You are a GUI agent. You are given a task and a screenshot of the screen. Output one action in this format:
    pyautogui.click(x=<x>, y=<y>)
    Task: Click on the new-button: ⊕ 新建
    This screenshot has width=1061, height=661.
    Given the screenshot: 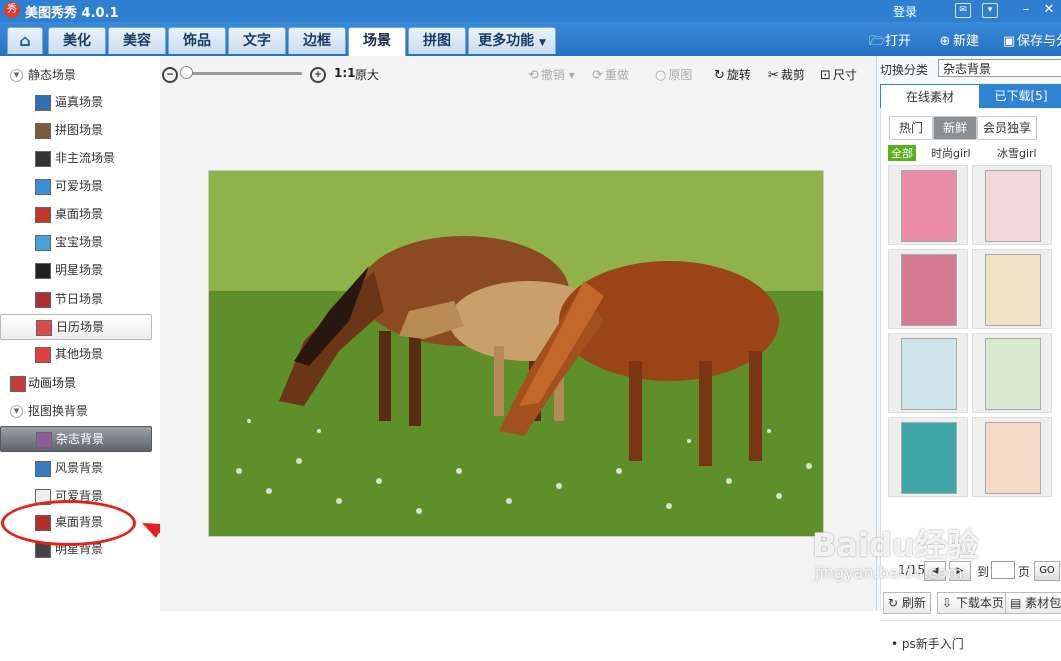 What is the action you would take?
    pyautogui.click(x=958, y=39)
    